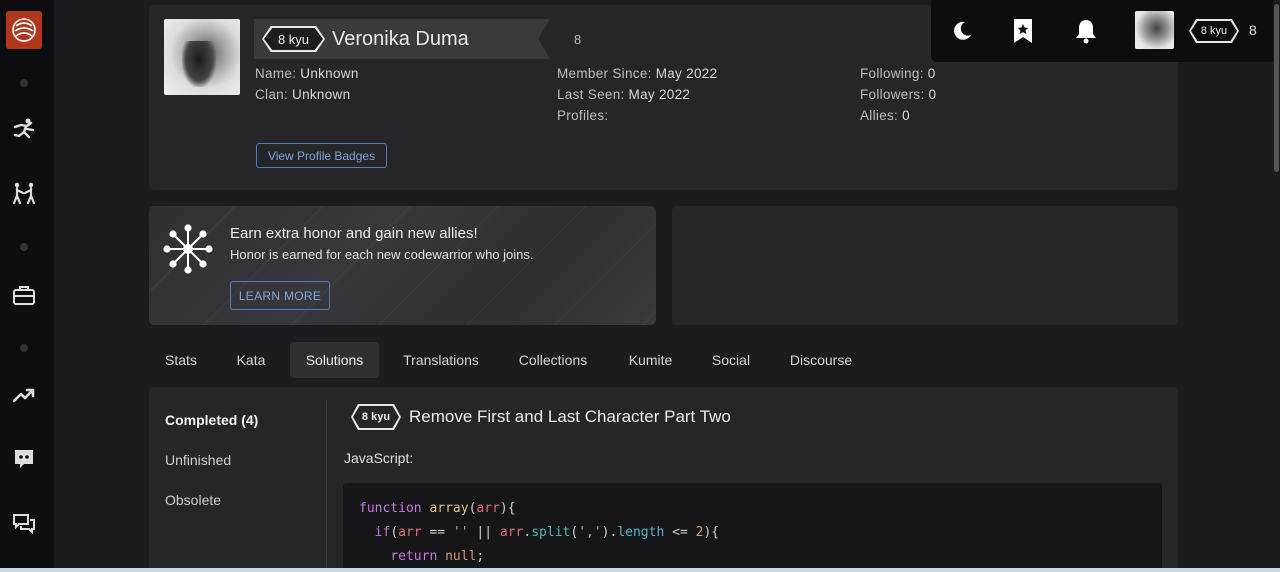 The width and height of the screenshot is (1280, 572). What do you see at coordinates (1253, 30) in the screenshot?
I see `topbar-honor: 8` at bounding box center [1253, 30].